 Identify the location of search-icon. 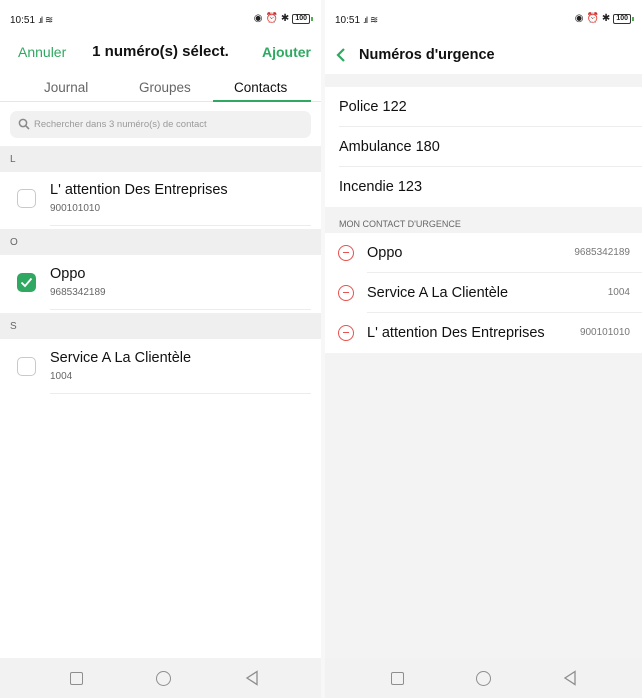
(24, 124).